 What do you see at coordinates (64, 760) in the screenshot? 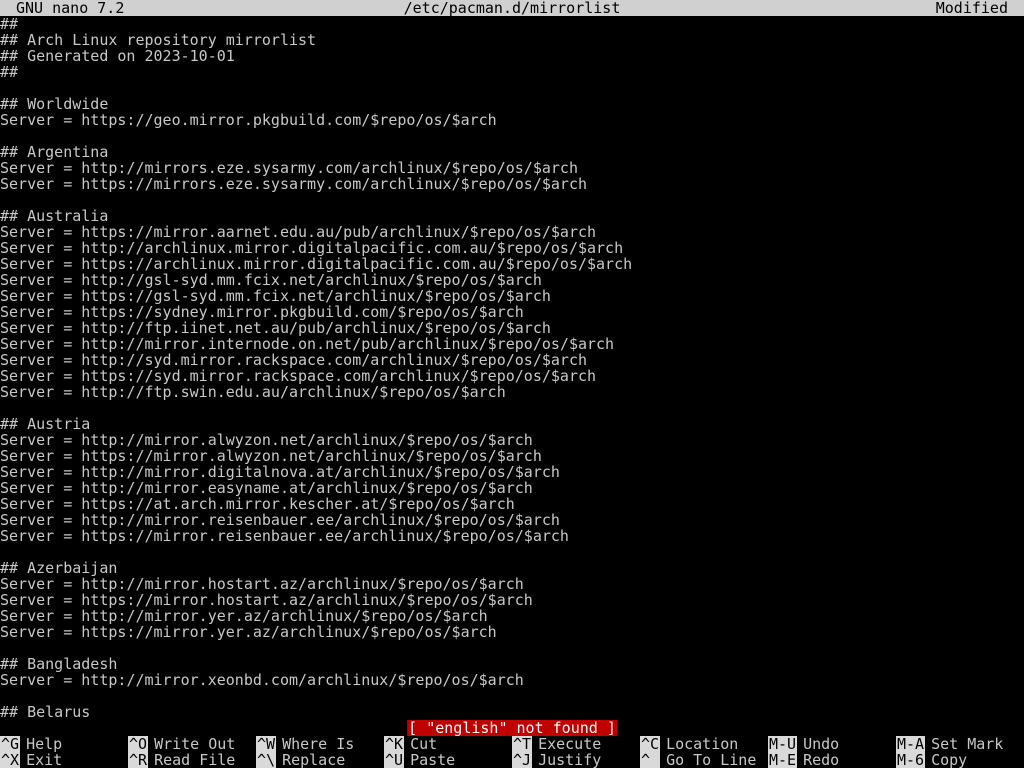
I see `shortcut-exit: ^X Exit` at bounding box center [64, 760].